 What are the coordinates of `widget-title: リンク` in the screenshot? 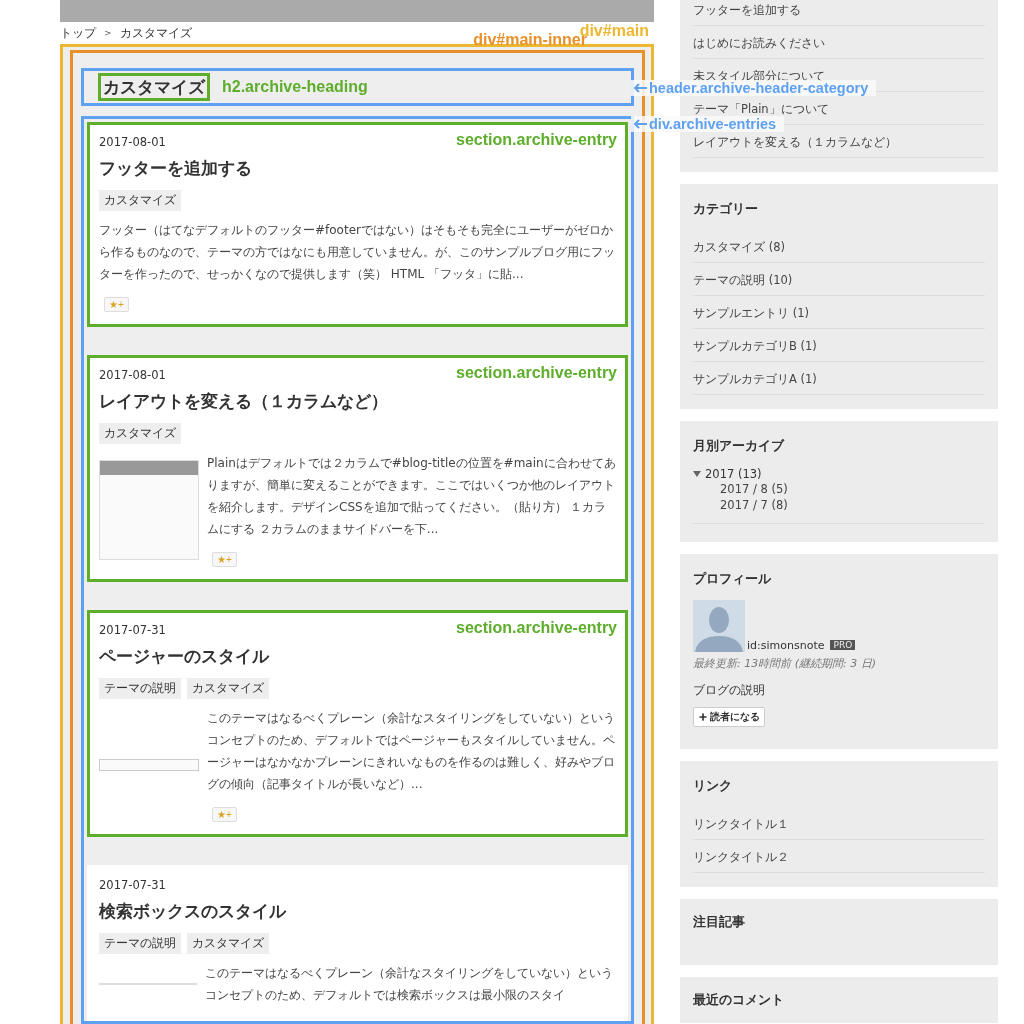 It's located at (713, 786).